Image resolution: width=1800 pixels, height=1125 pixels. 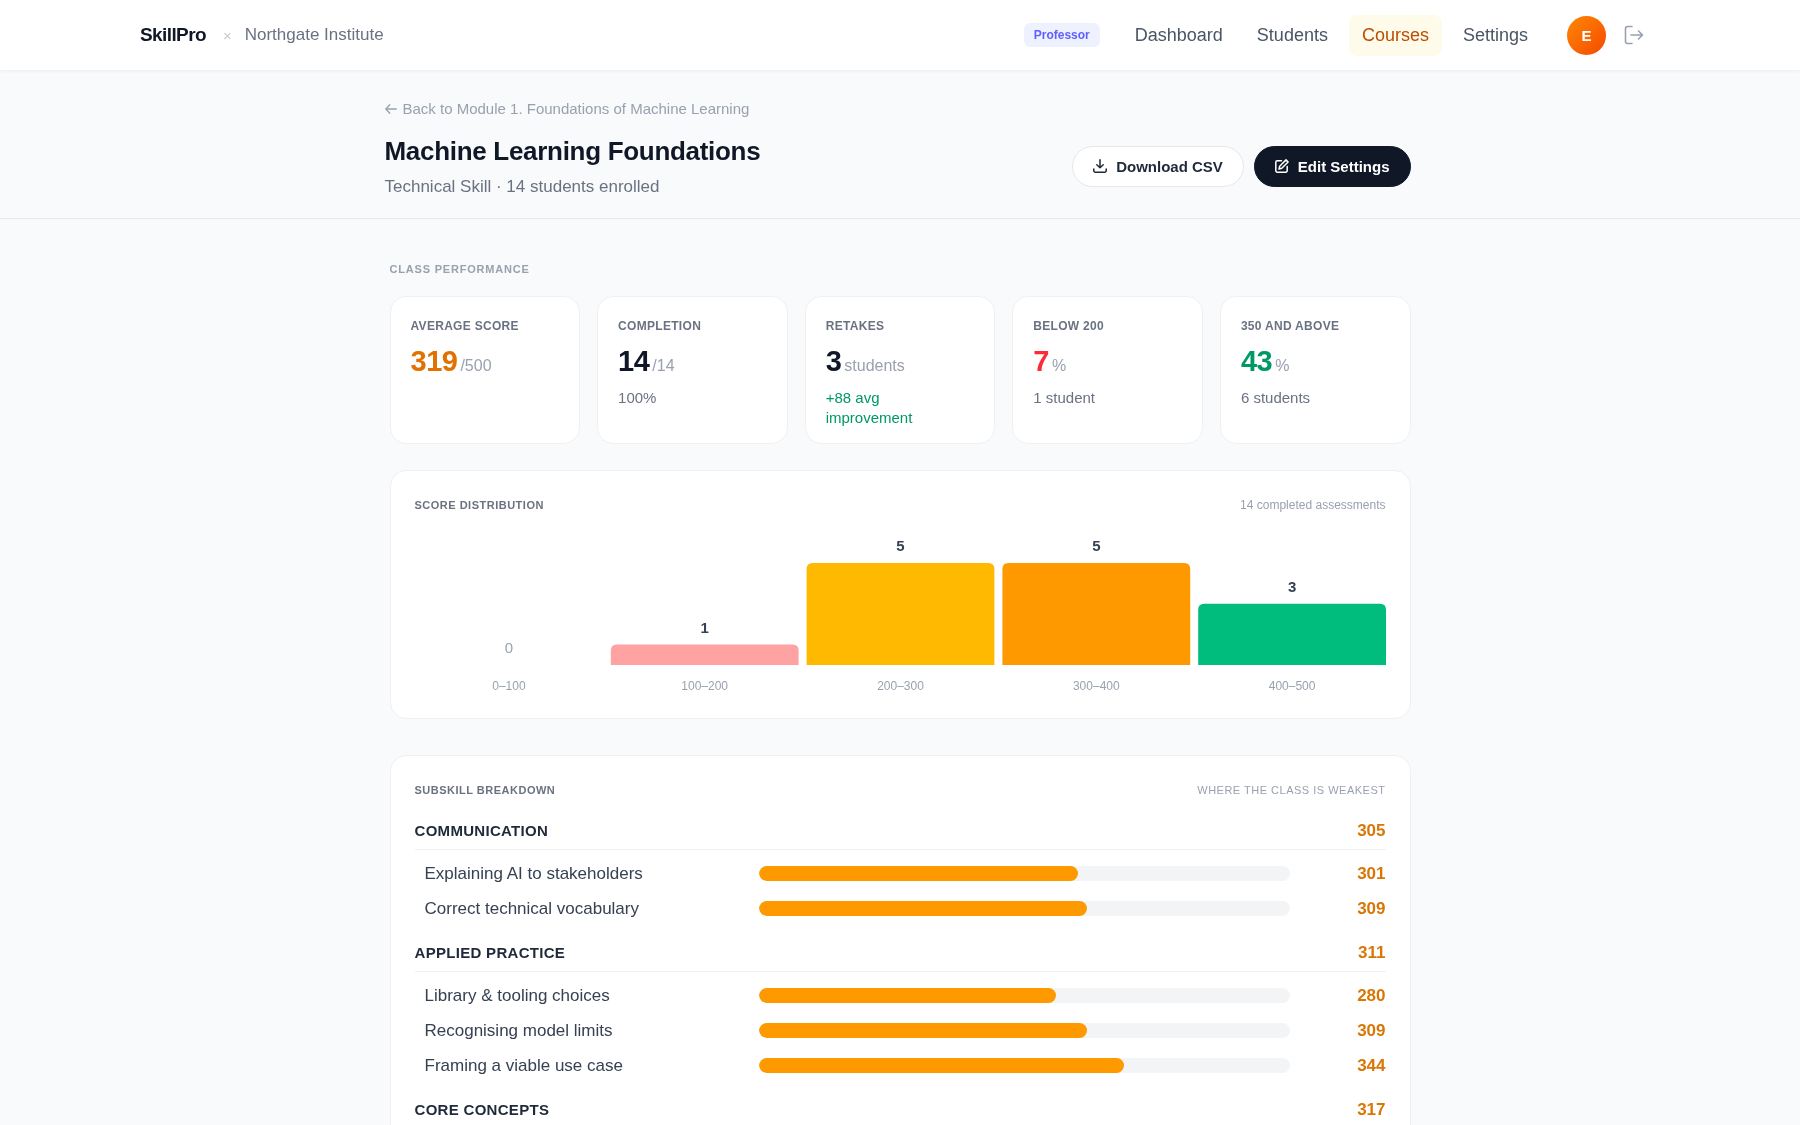 I want to click on chart-caption: 14 completed assessments, so click(x=1313, y=505).